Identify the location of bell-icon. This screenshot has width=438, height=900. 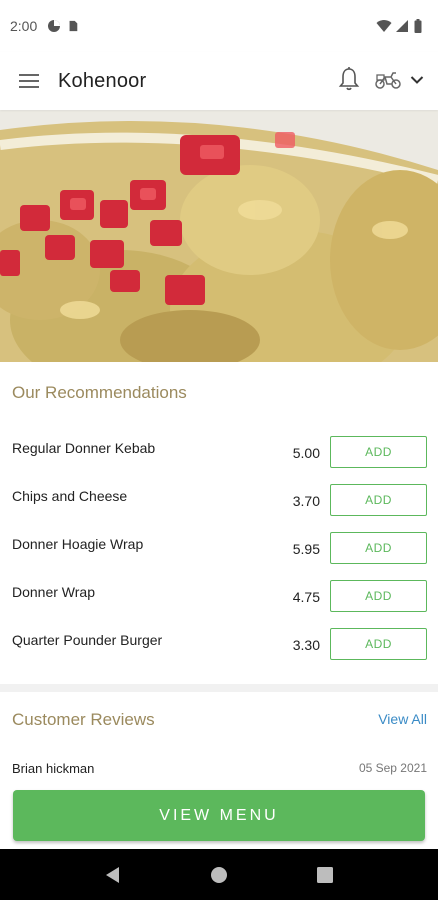
(349, 81).